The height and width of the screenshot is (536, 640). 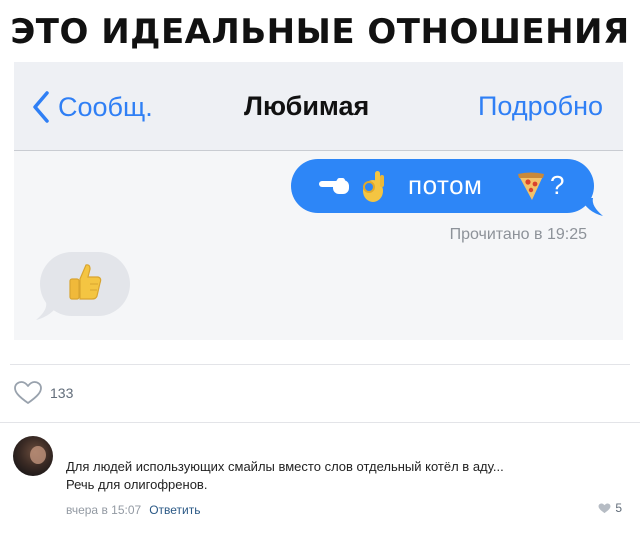 What do you see at coordinates (334, 186) in the screenshot?
I see `pointing-hand-icon` at bounding box center [334, 186].